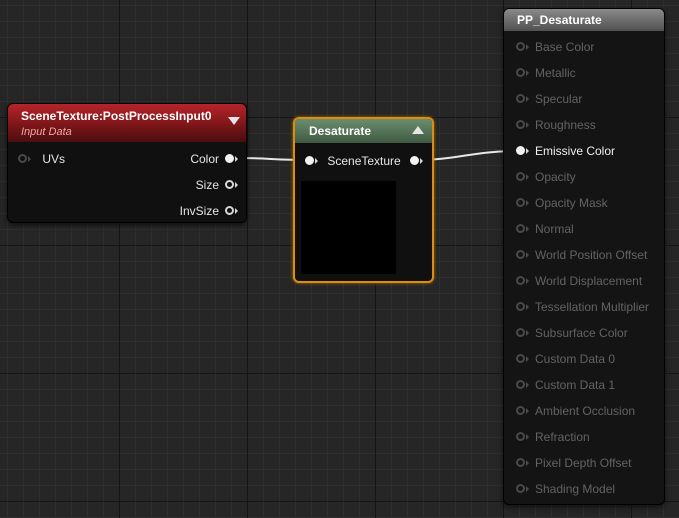 Image resolution: width=679 pixels, height=518 pixels. I want to click on input-ambient-occlusion: Ambient Occlusion, so click(575, 411).